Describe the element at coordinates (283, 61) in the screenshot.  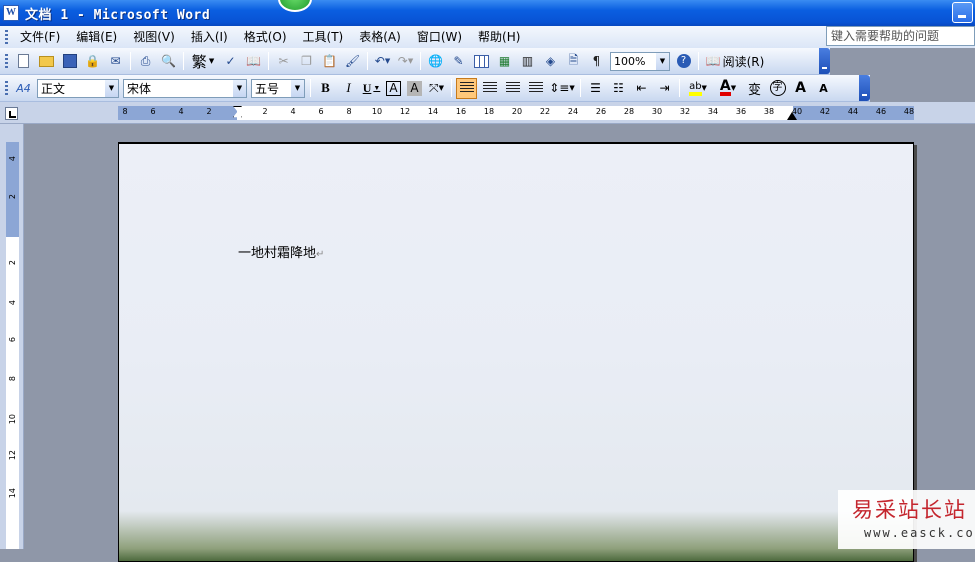
I see `cut-button: ✂` at that location.